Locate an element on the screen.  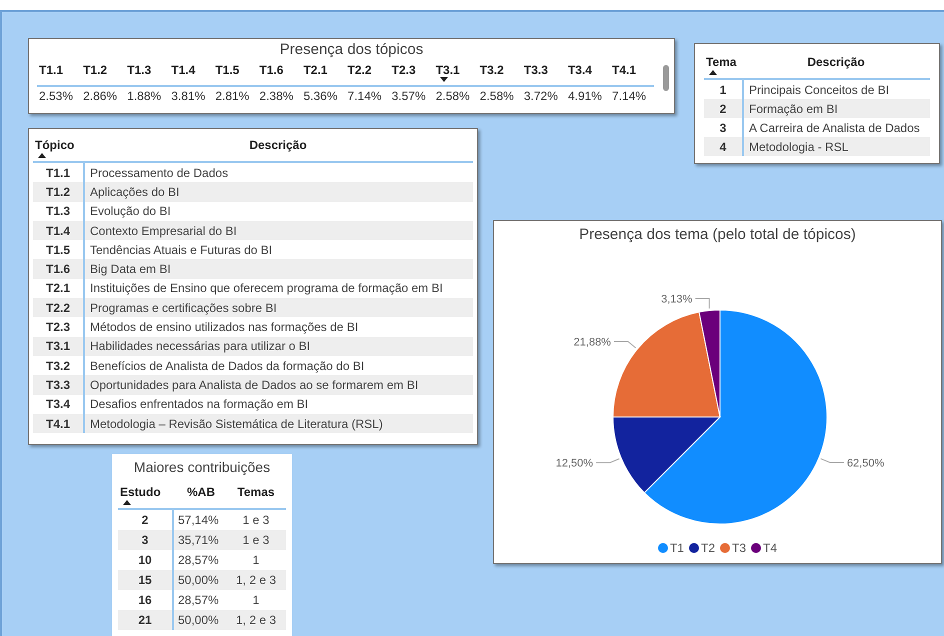
table-cell-text: 15 is located at coordinates (145, 580).